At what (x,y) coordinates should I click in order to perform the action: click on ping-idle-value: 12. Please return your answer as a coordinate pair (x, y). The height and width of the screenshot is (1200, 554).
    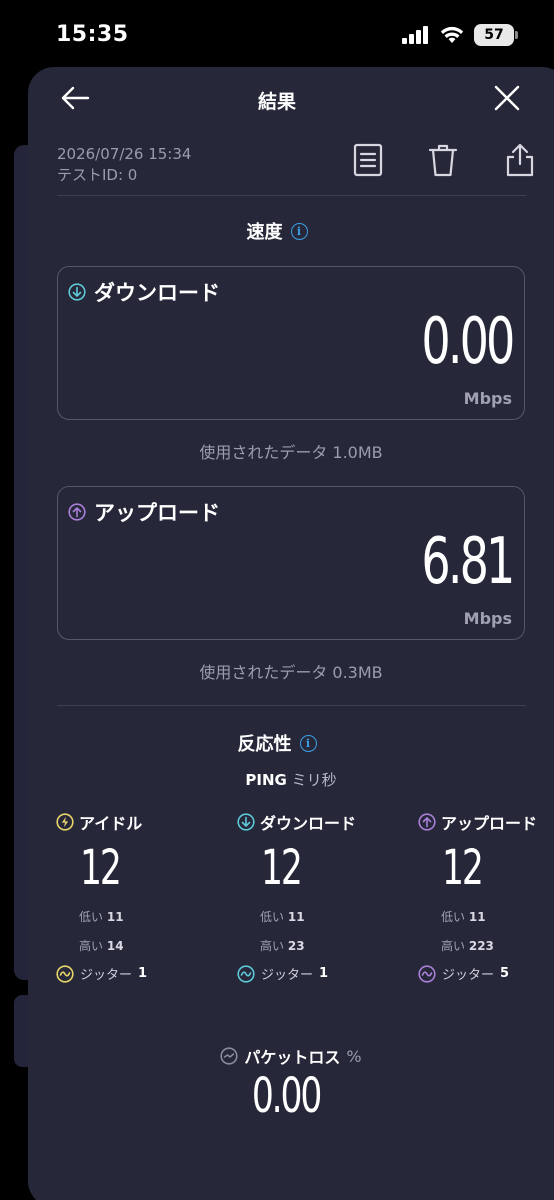
    Looking at the image, I should click on (101, 868).